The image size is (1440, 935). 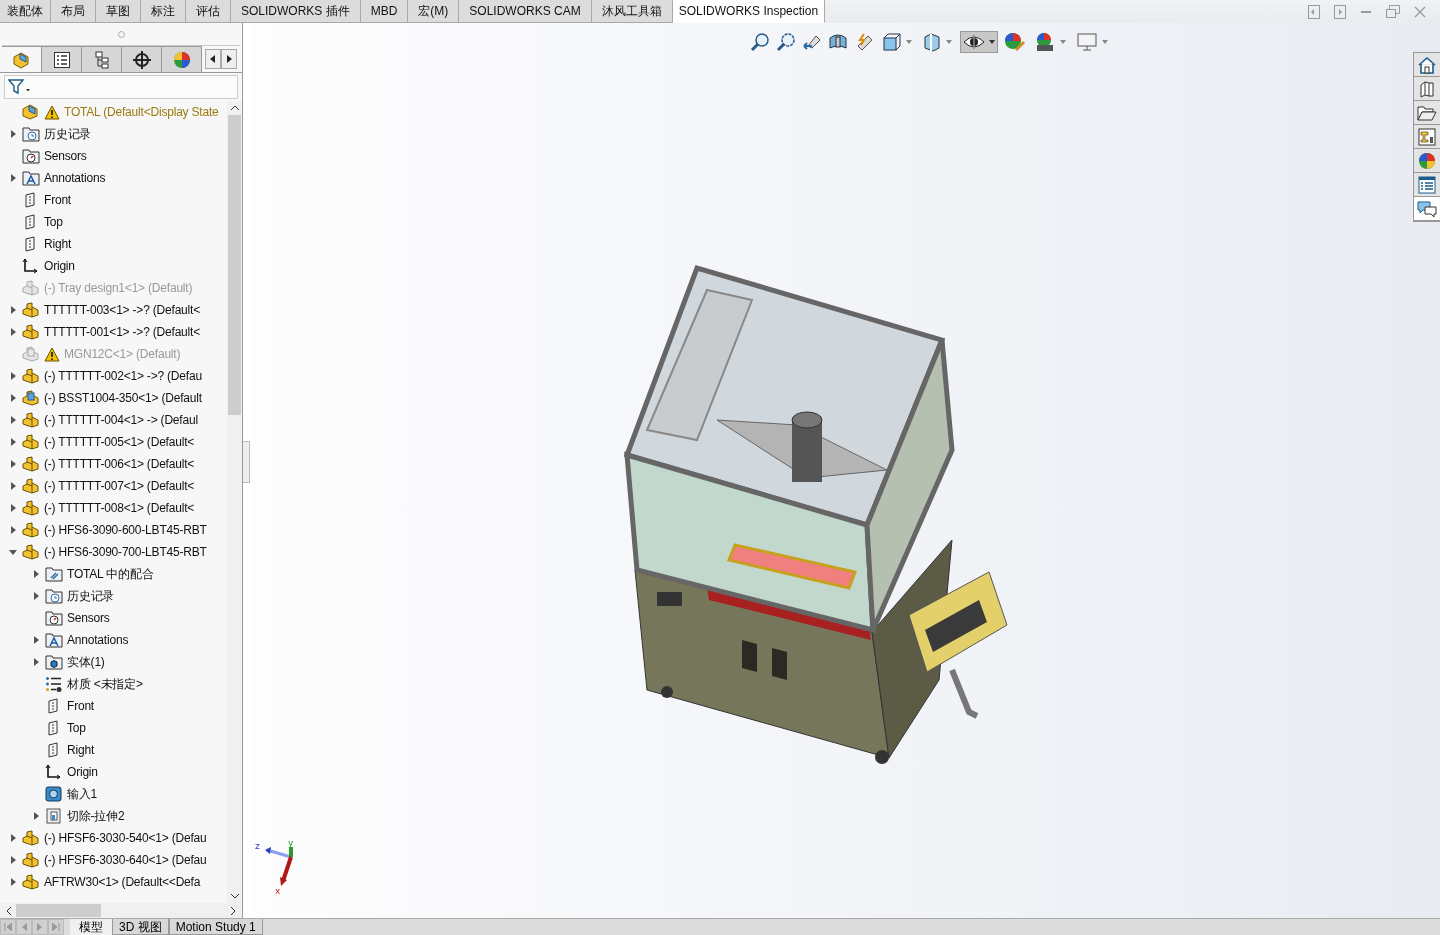 I want to click on command-tab: 布局, so click(x=73, y=11).